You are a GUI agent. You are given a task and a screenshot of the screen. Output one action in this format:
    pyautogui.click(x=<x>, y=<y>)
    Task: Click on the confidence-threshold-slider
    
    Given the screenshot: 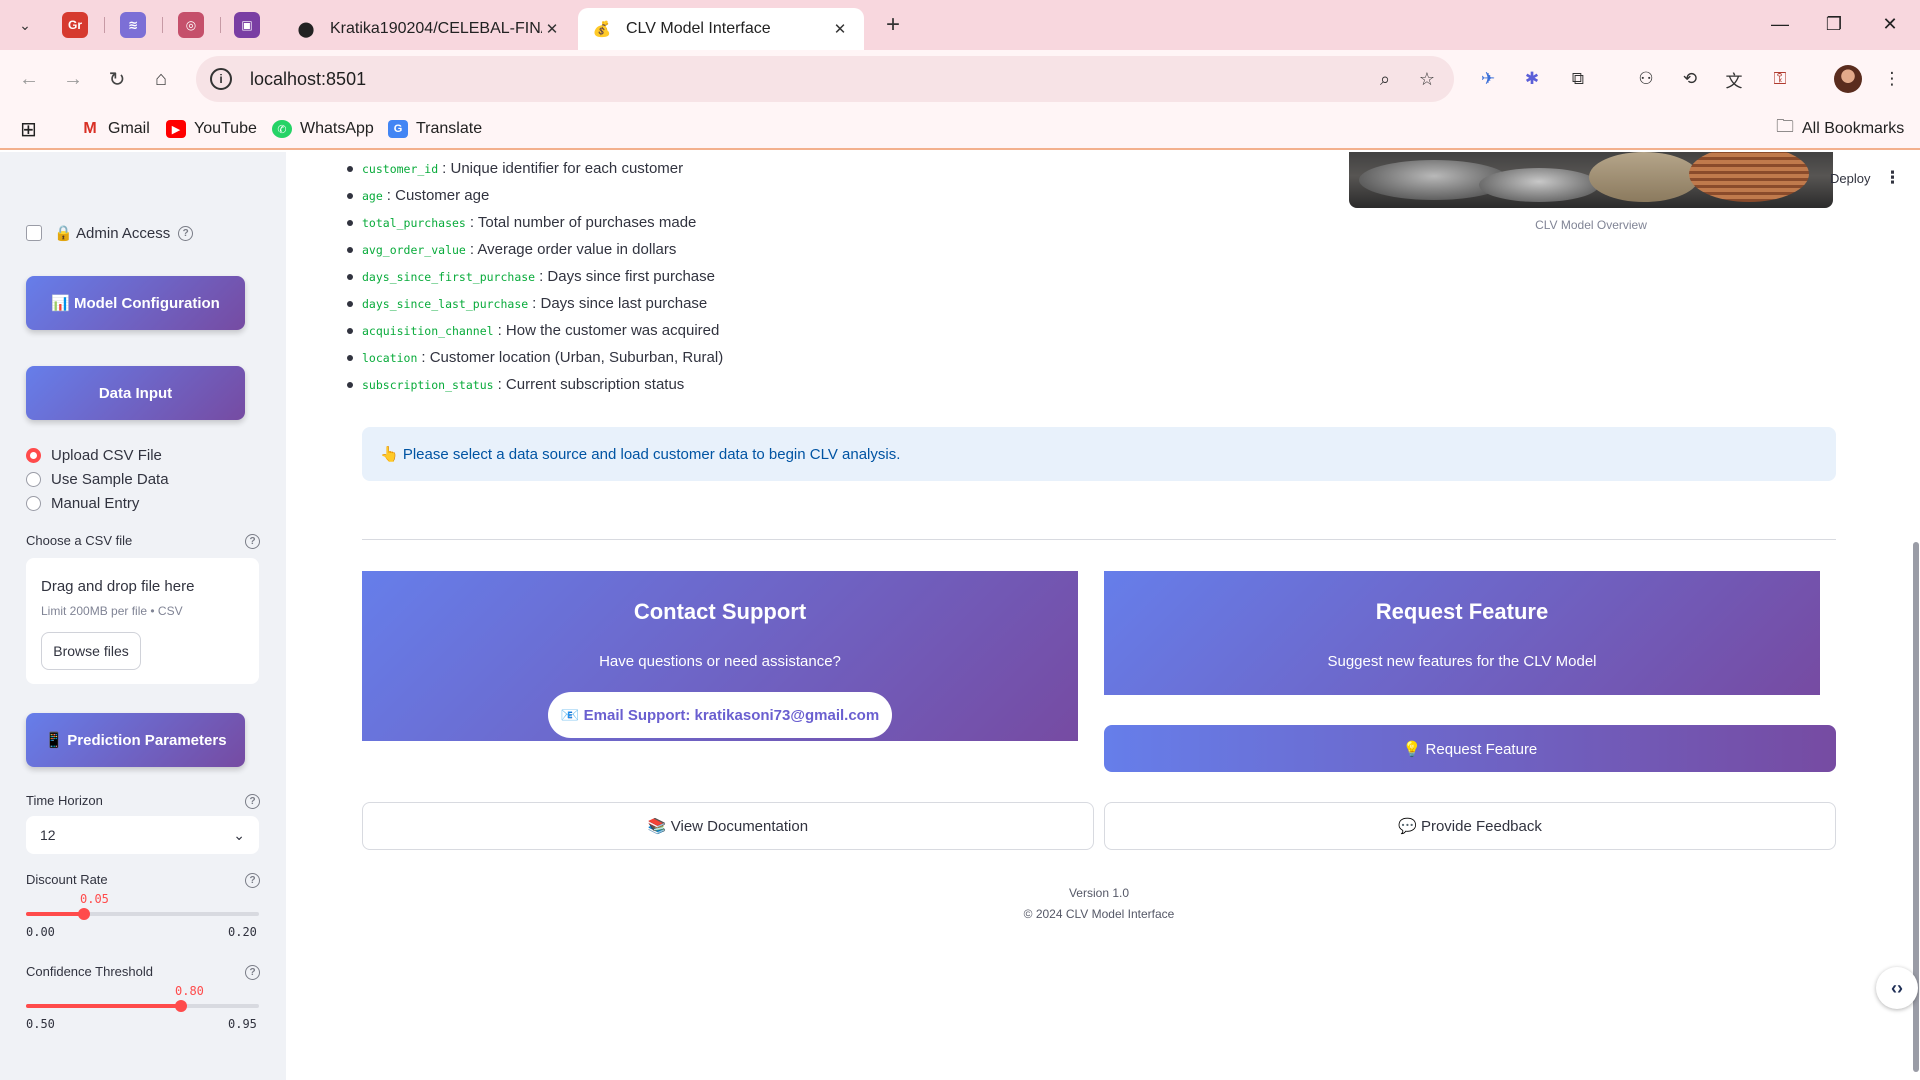 What is the action you would take?
    pyautogui.click(x=142, y=1006)
    